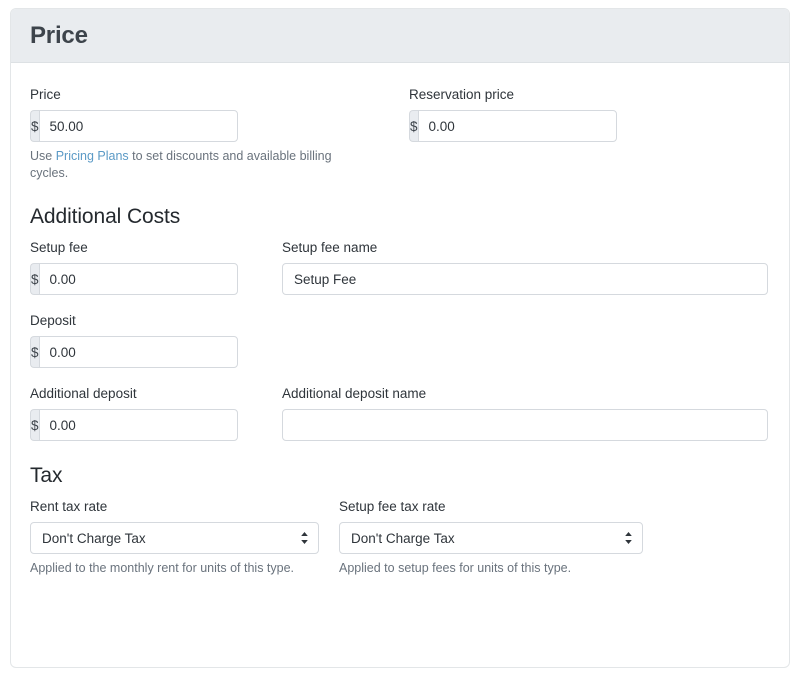 The width and height of the screenshot is (801, 676). Describe the element at coordinates (83, 393) in the screenshot. I see `additional-deposit-label: Additional deposit` at that location.